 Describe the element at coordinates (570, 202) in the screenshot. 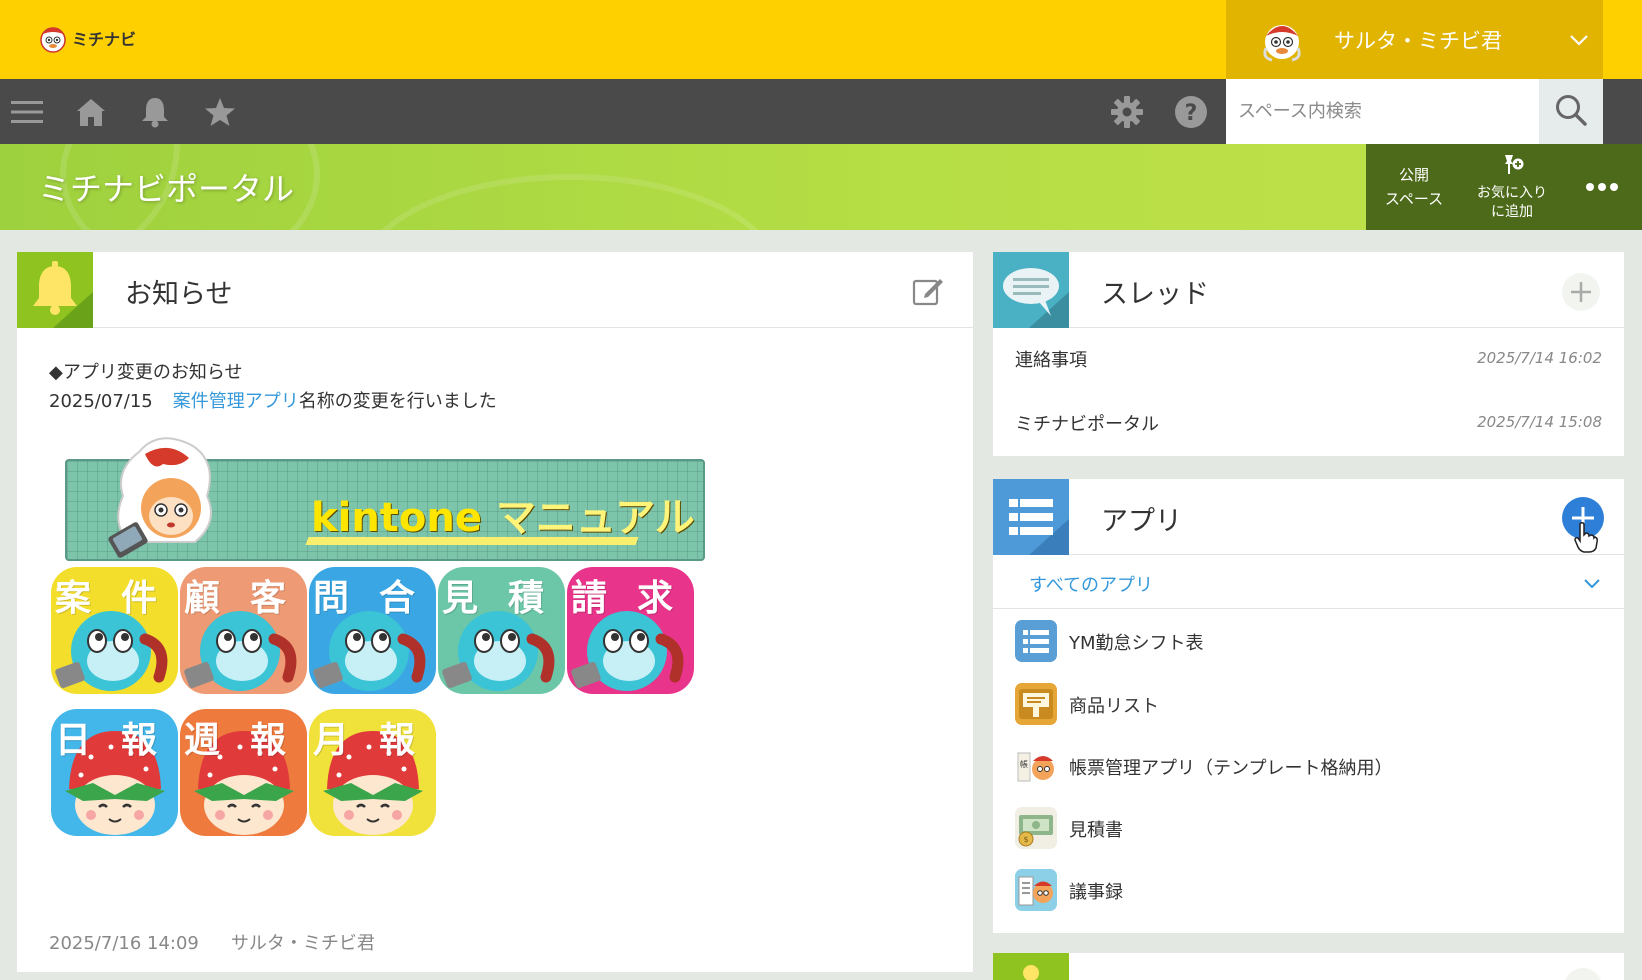

I see `header-decoration` at that location.